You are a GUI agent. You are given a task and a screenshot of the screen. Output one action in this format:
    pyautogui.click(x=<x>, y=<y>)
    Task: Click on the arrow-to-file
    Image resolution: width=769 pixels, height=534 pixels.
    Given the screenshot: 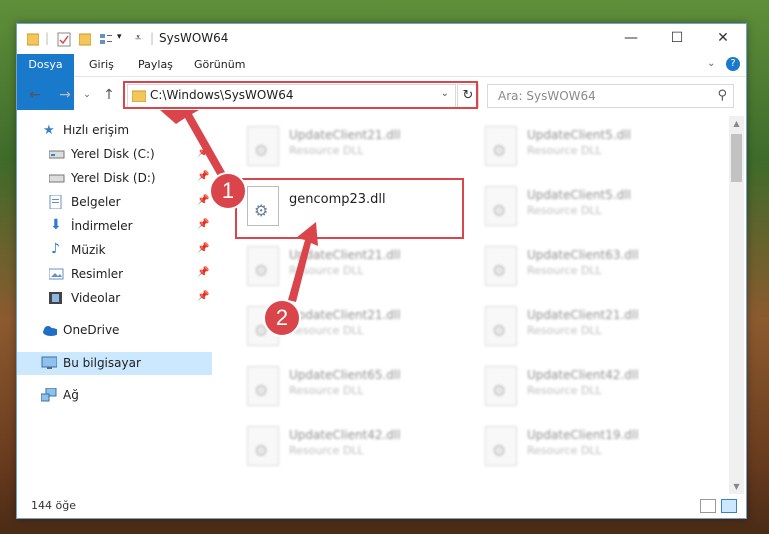 What is the action you would take?
    pyautogui.click(x=303, y=262)
    